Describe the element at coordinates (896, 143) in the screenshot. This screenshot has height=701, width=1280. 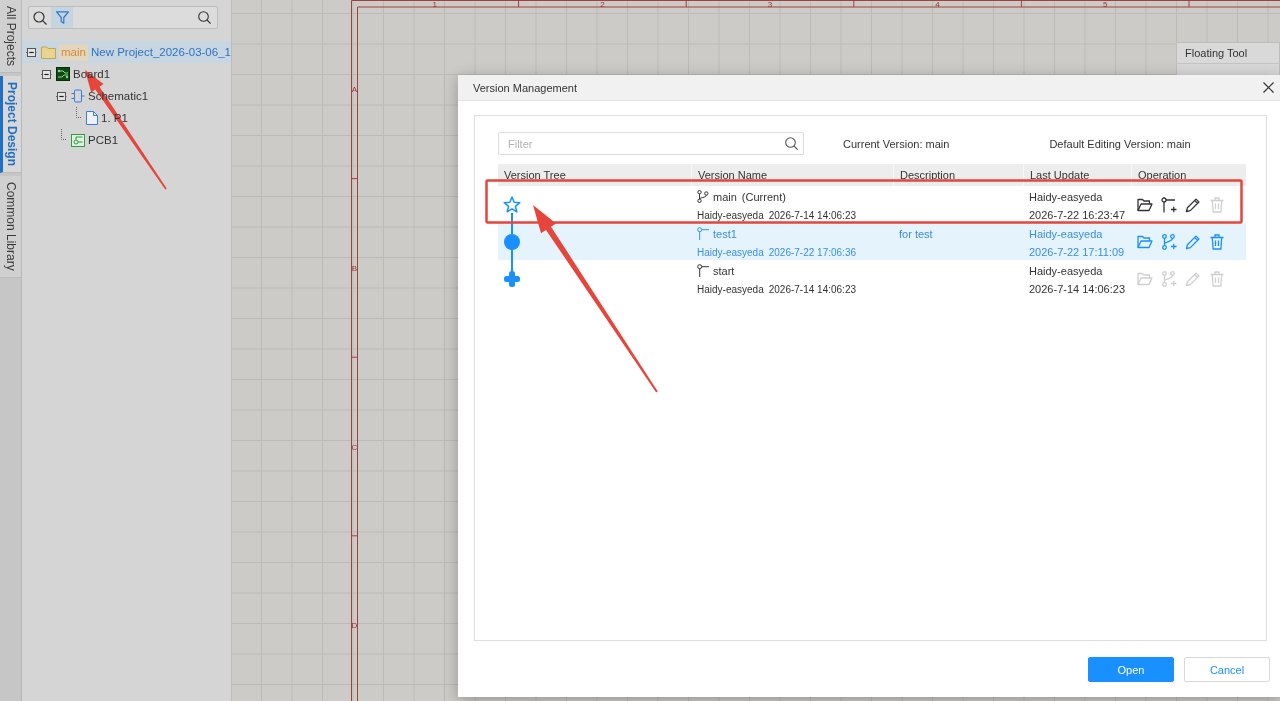
I see `current-version-text: Current Version: main` at that location.